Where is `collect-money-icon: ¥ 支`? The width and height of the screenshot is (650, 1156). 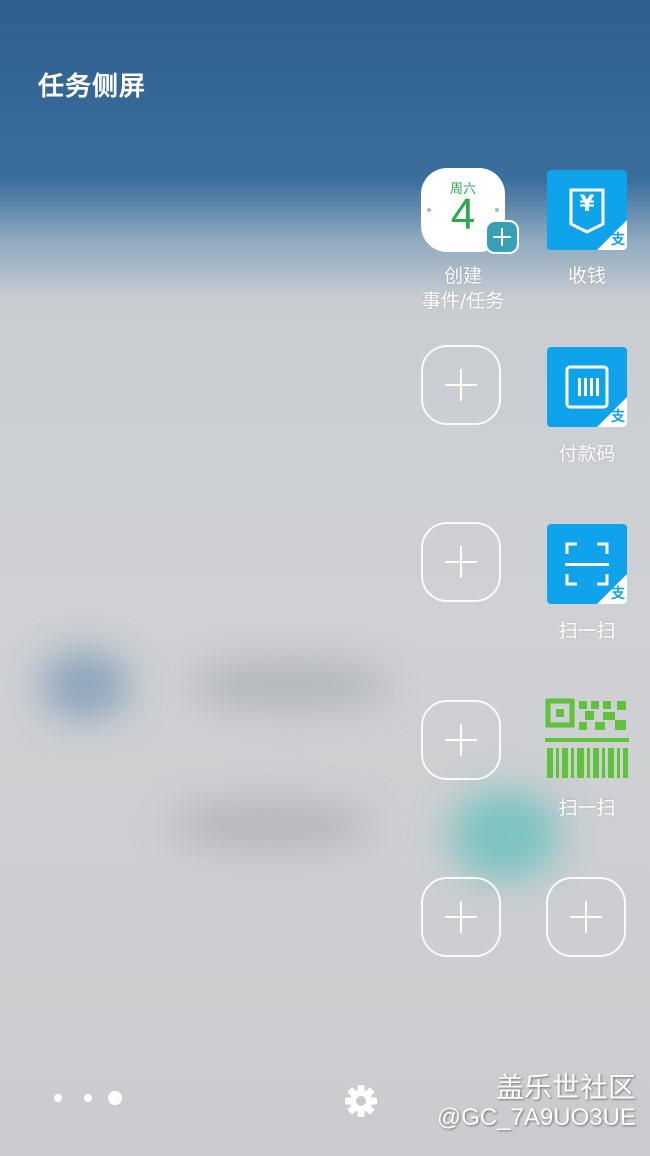
collect-money-icon: ¥ 支 is located at coordinates (587, 210).